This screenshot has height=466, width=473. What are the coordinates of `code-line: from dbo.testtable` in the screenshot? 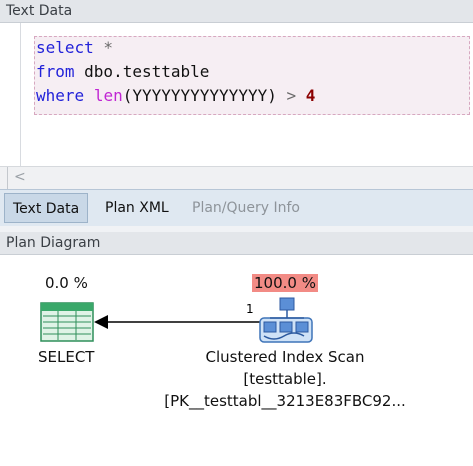 It's located at (122, 72).